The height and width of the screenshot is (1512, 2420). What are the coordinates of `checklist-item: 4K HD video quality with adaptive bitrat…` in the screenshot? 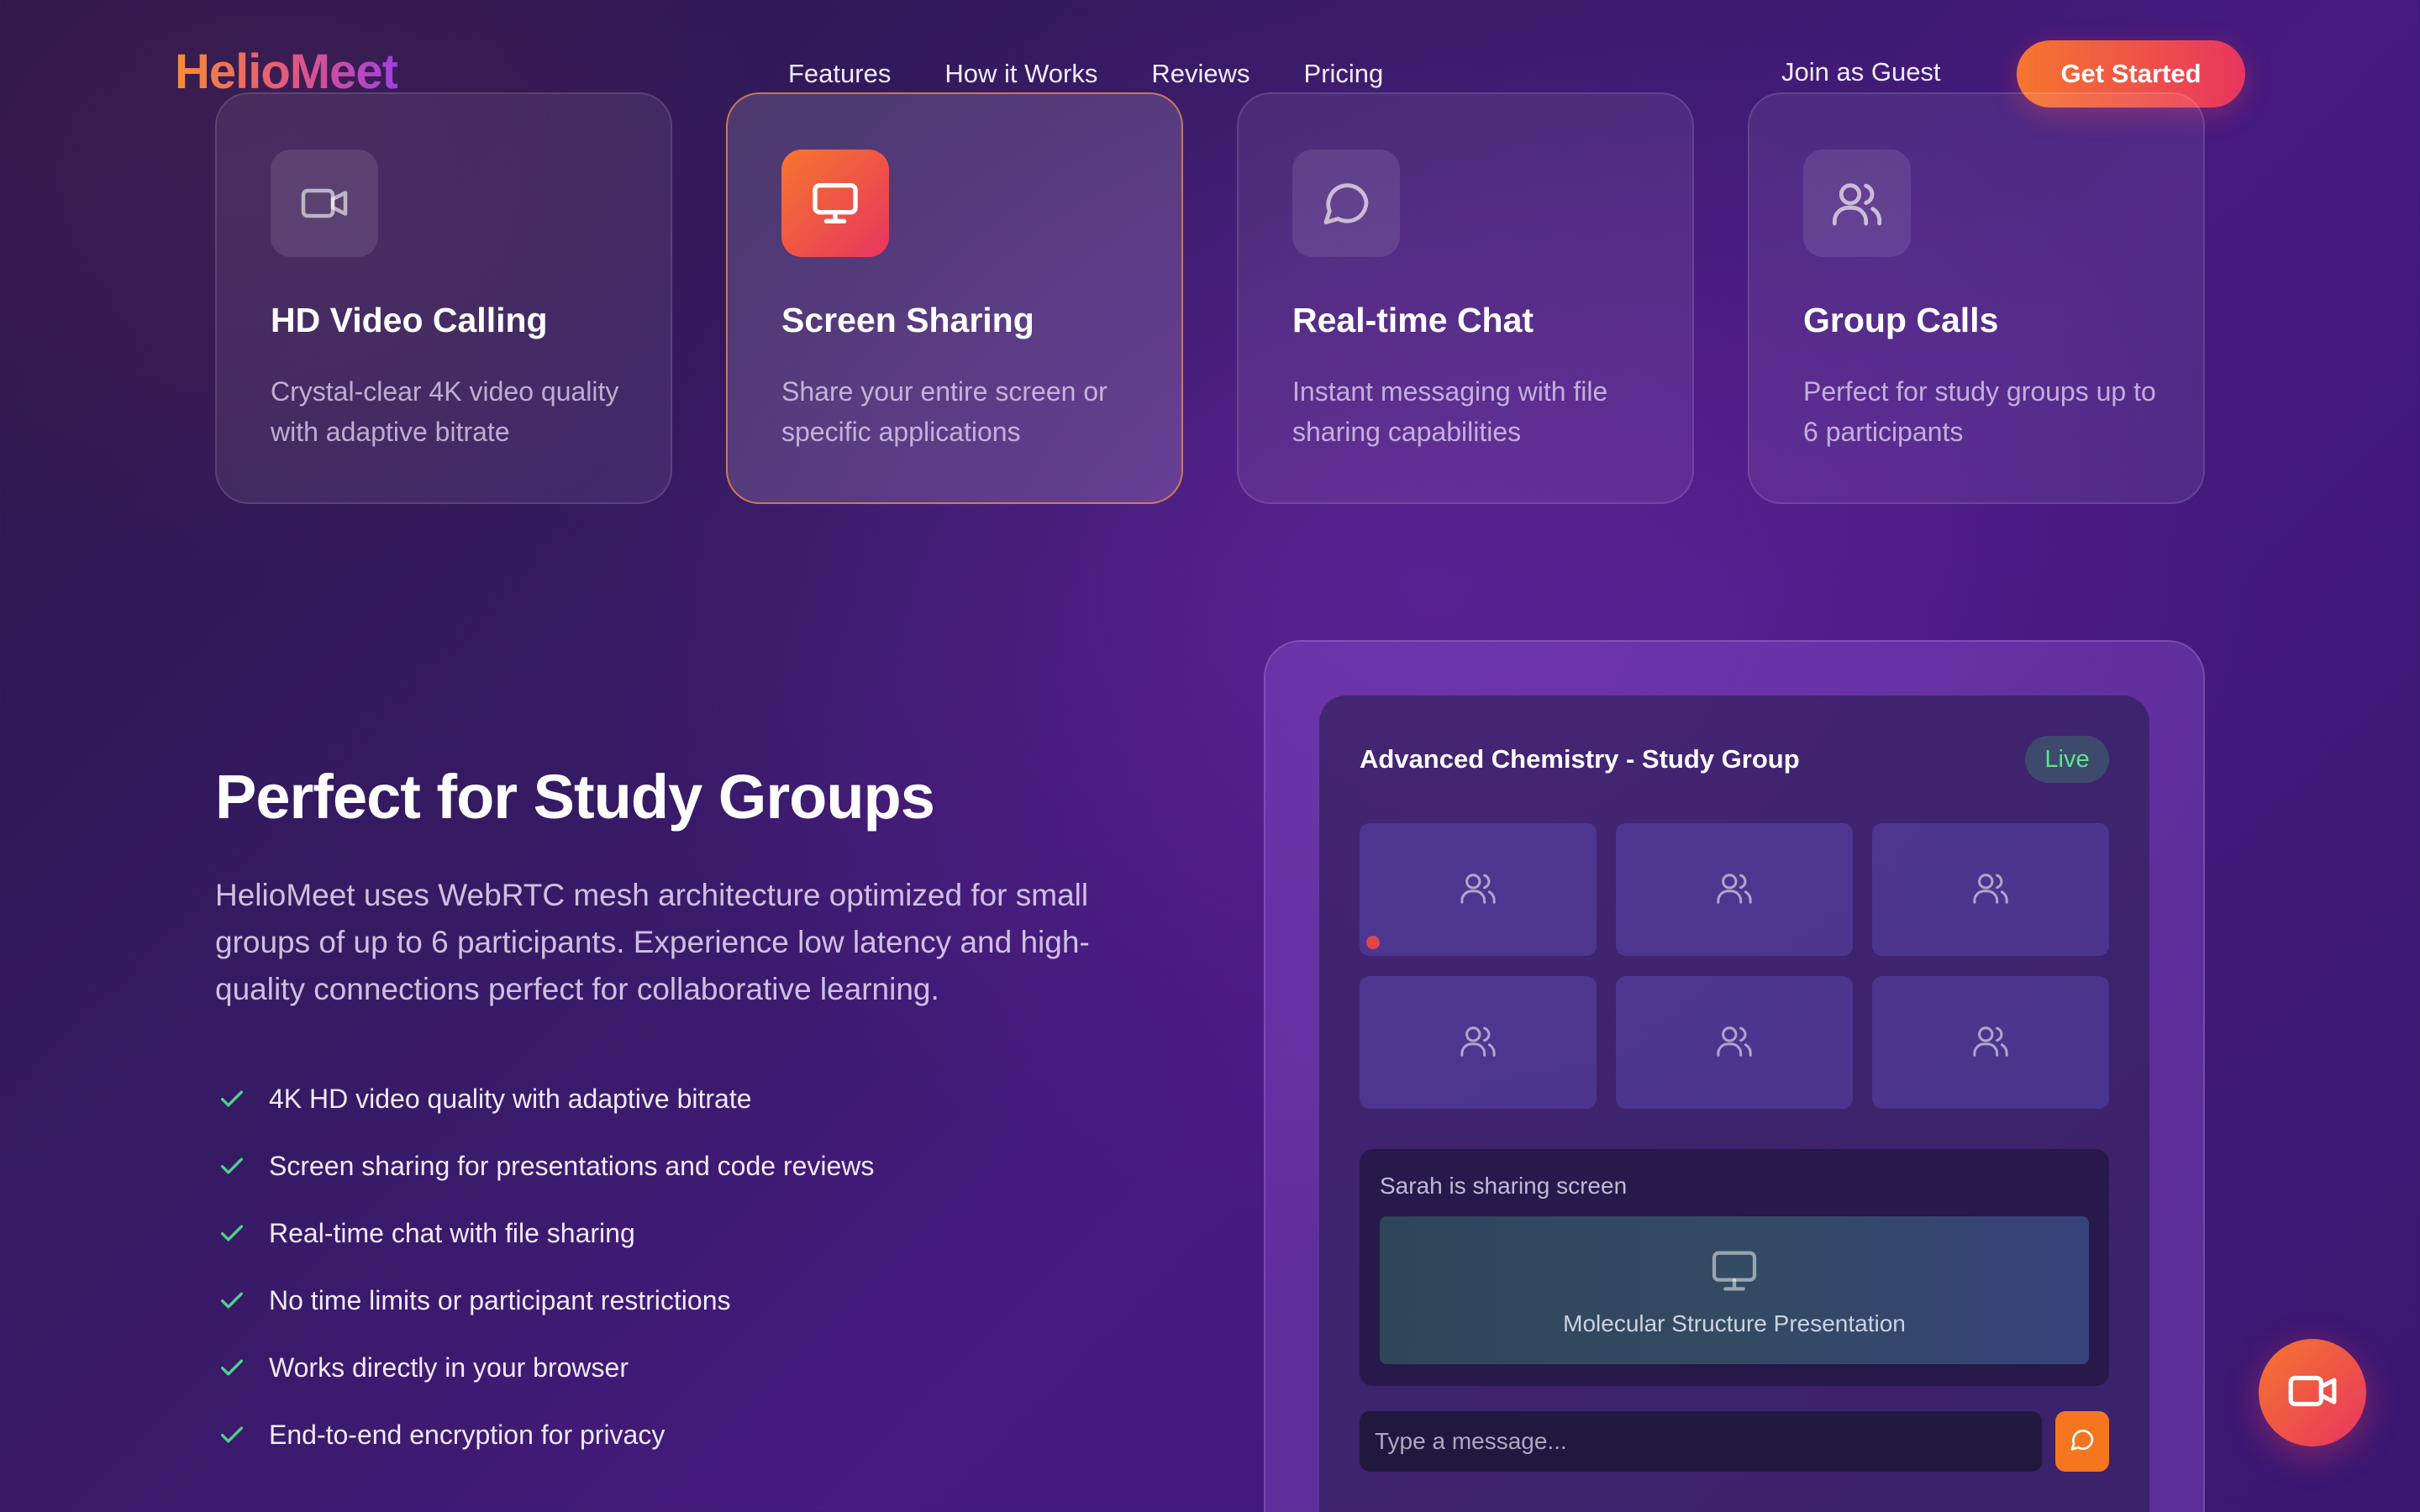 It's located at (544, 1098).